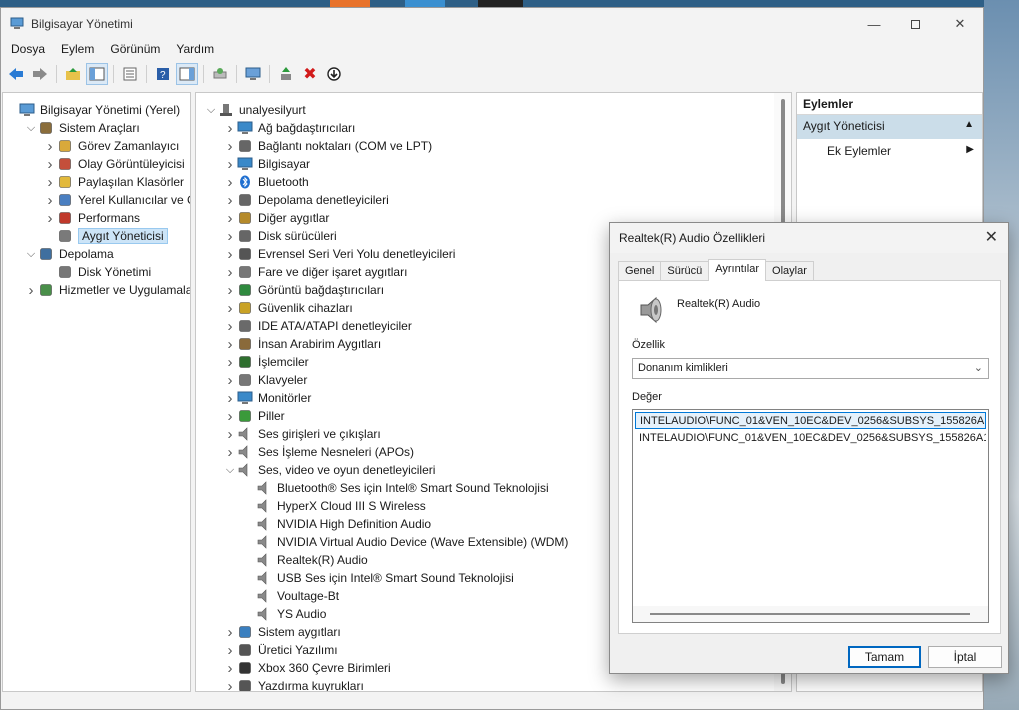  What do you see at coordinates (107, 290) in the screenshot?
I see `console-tree-item: › Hizmetler ve Uygulamalar` at bounding box center [107, 290].